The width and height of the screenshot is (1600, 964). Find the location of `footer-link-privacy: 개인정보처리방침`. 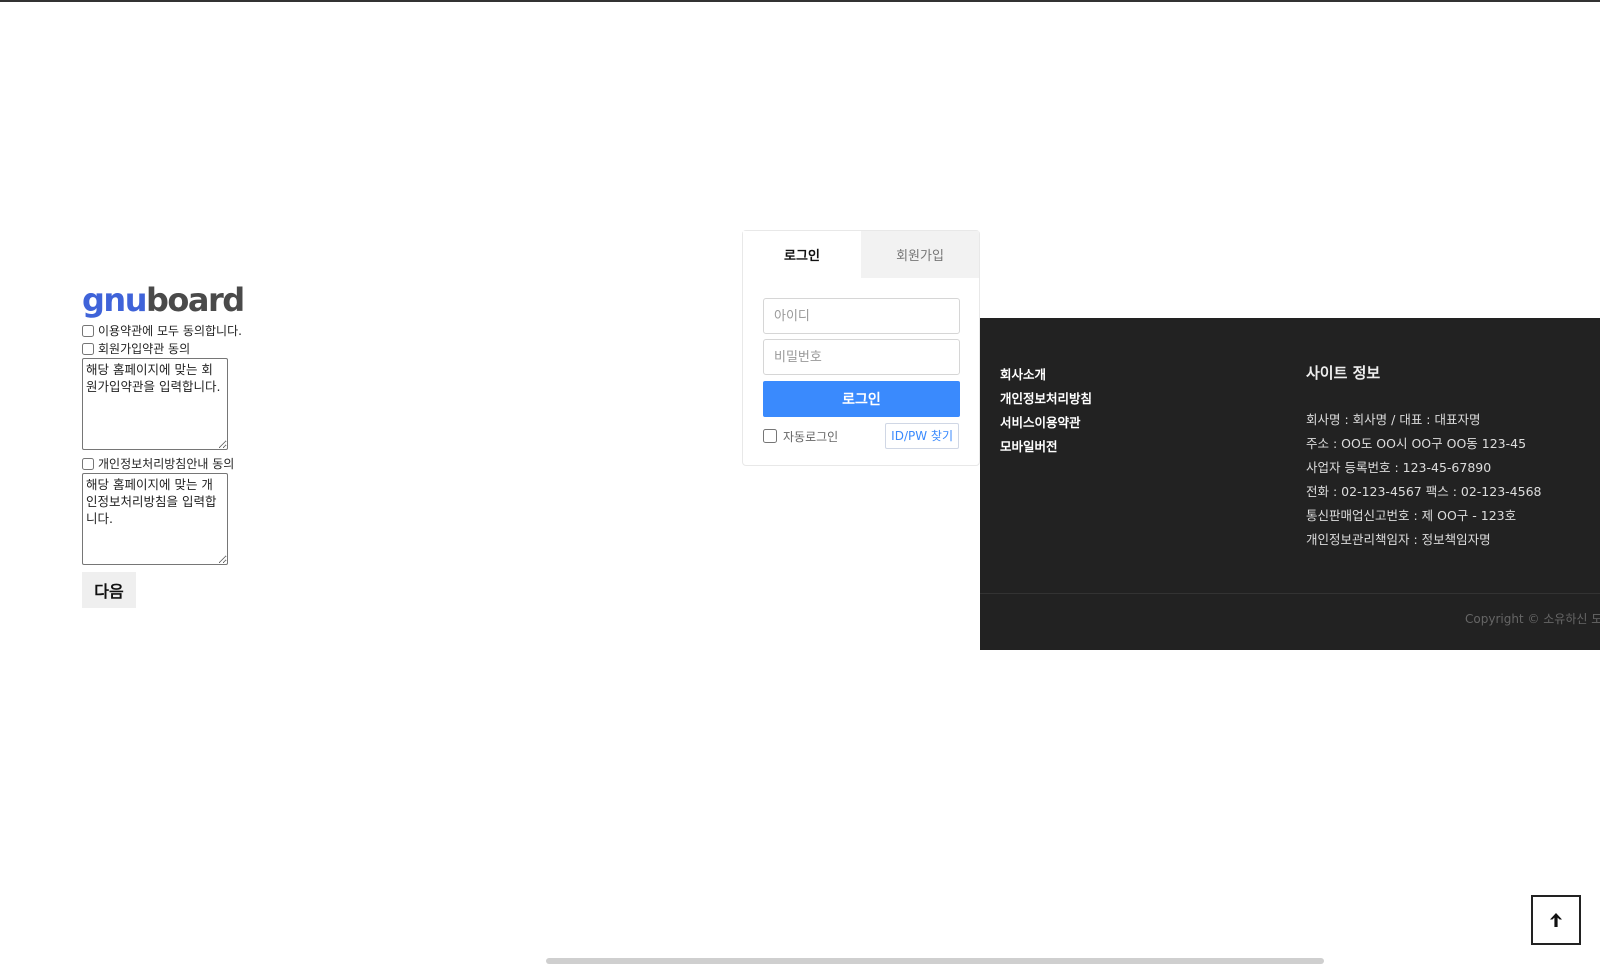

footer-link-privacy: 개인정보처리방침 is located at coordinates (1046, 398).